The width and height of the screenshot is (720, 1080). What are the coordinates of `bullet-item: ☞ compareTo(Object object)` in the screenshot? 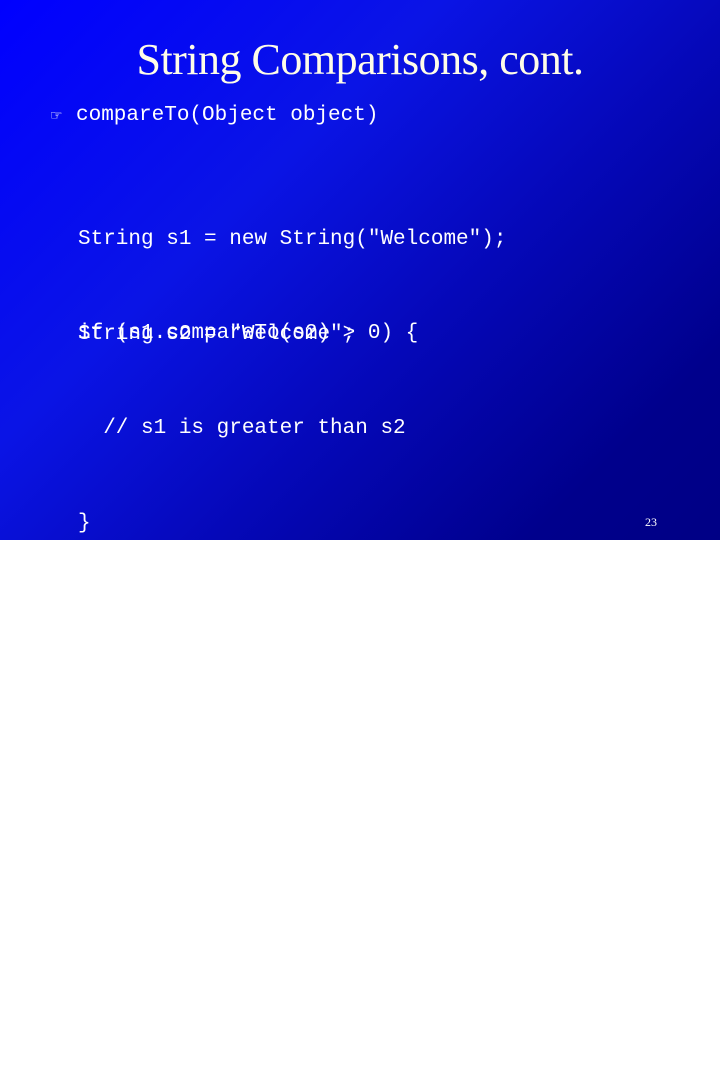 It's located at (214, 115).